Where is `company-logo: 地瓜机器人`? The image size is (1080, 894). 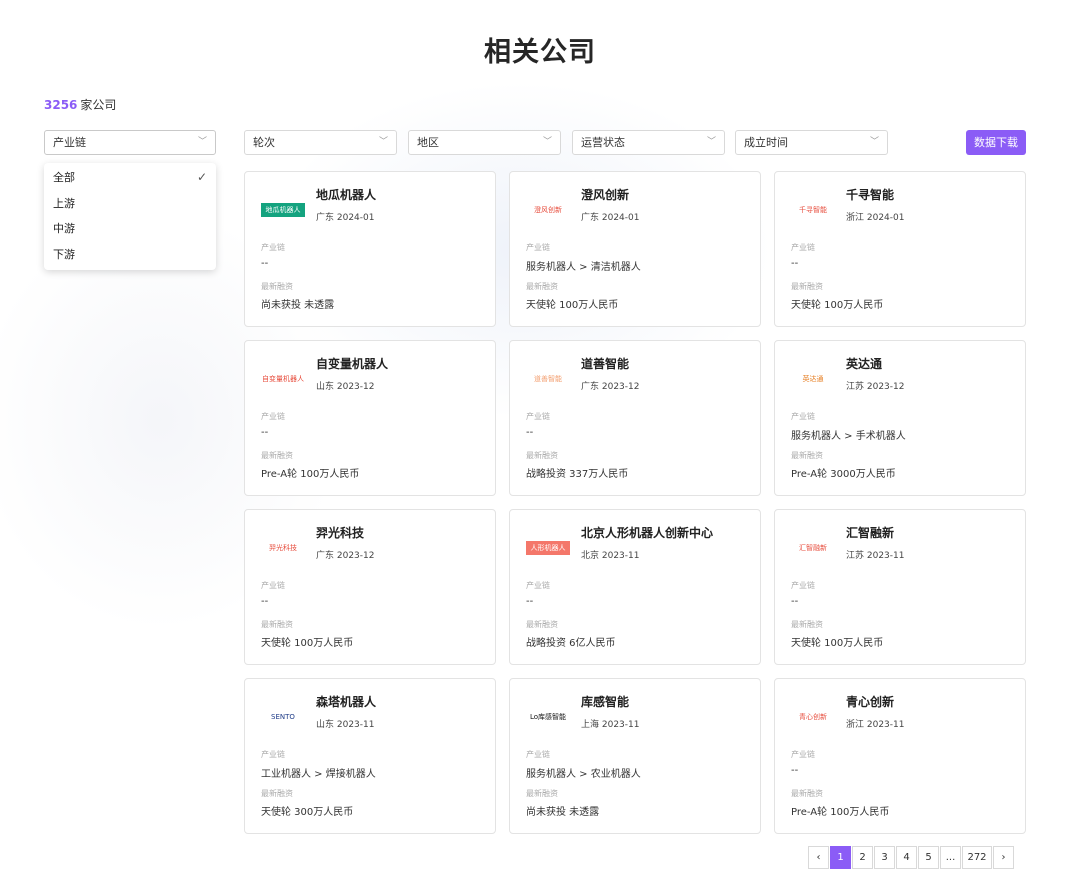 company-logo: 地瓜机器人 is located at coordinates (283, 210).